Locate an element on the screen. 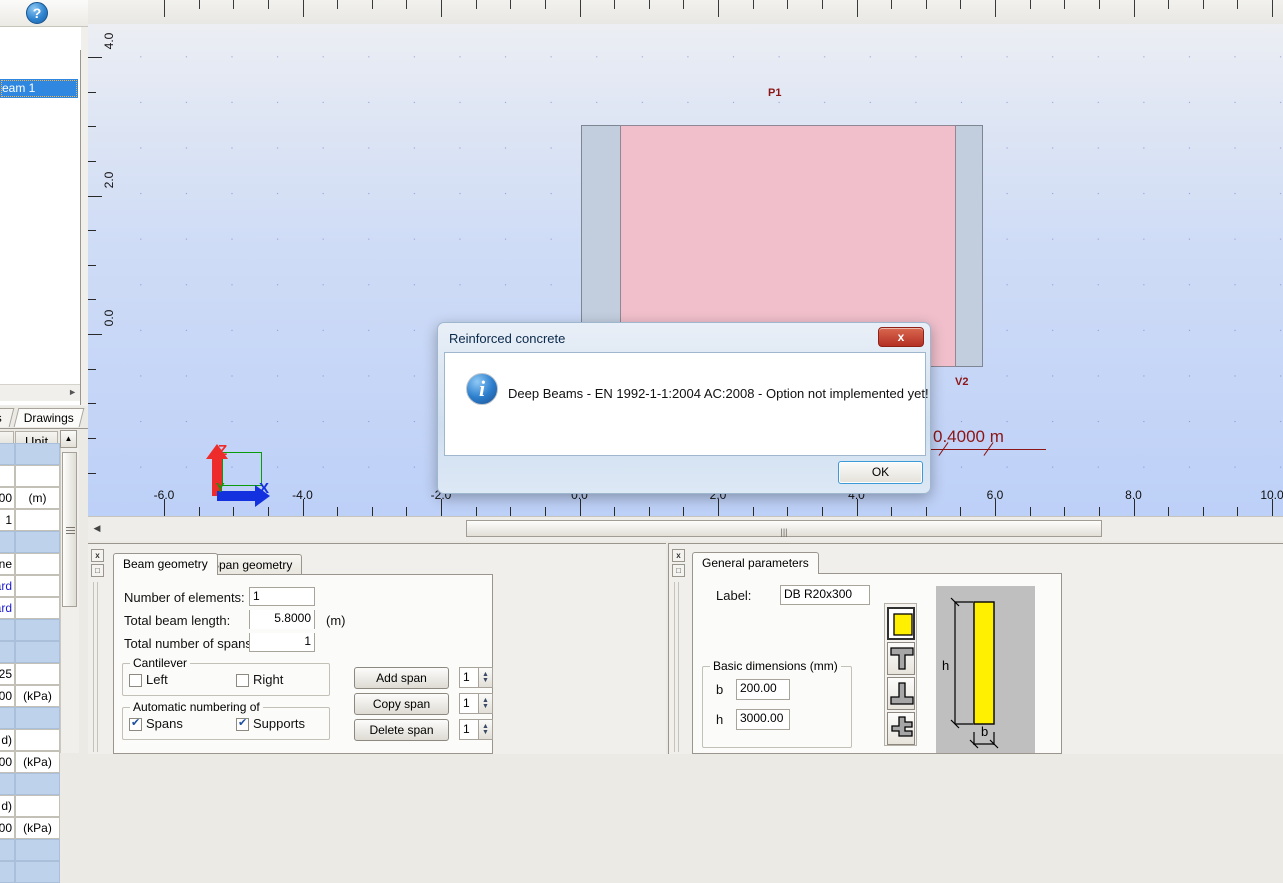 Image resolution: width=1283 pixels, height=883 pixels. stepped-section-button is located at coordinates (901, 728).